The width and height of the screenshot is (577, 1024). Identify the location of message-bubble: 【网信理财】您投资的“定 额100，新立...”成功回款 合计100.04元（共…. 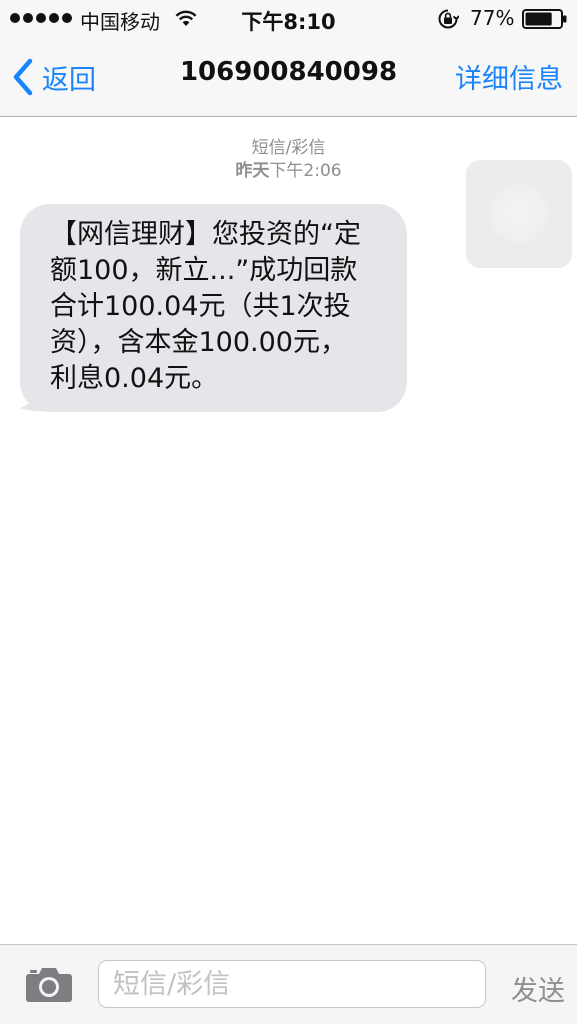
(213, 308).